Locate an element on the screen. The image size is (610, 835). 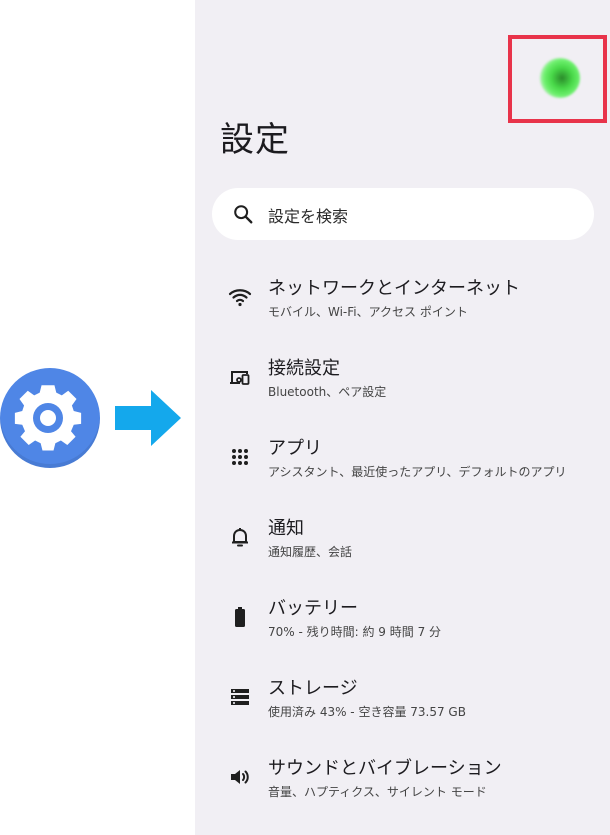
gear-icon is located at coordinates (48, 418).